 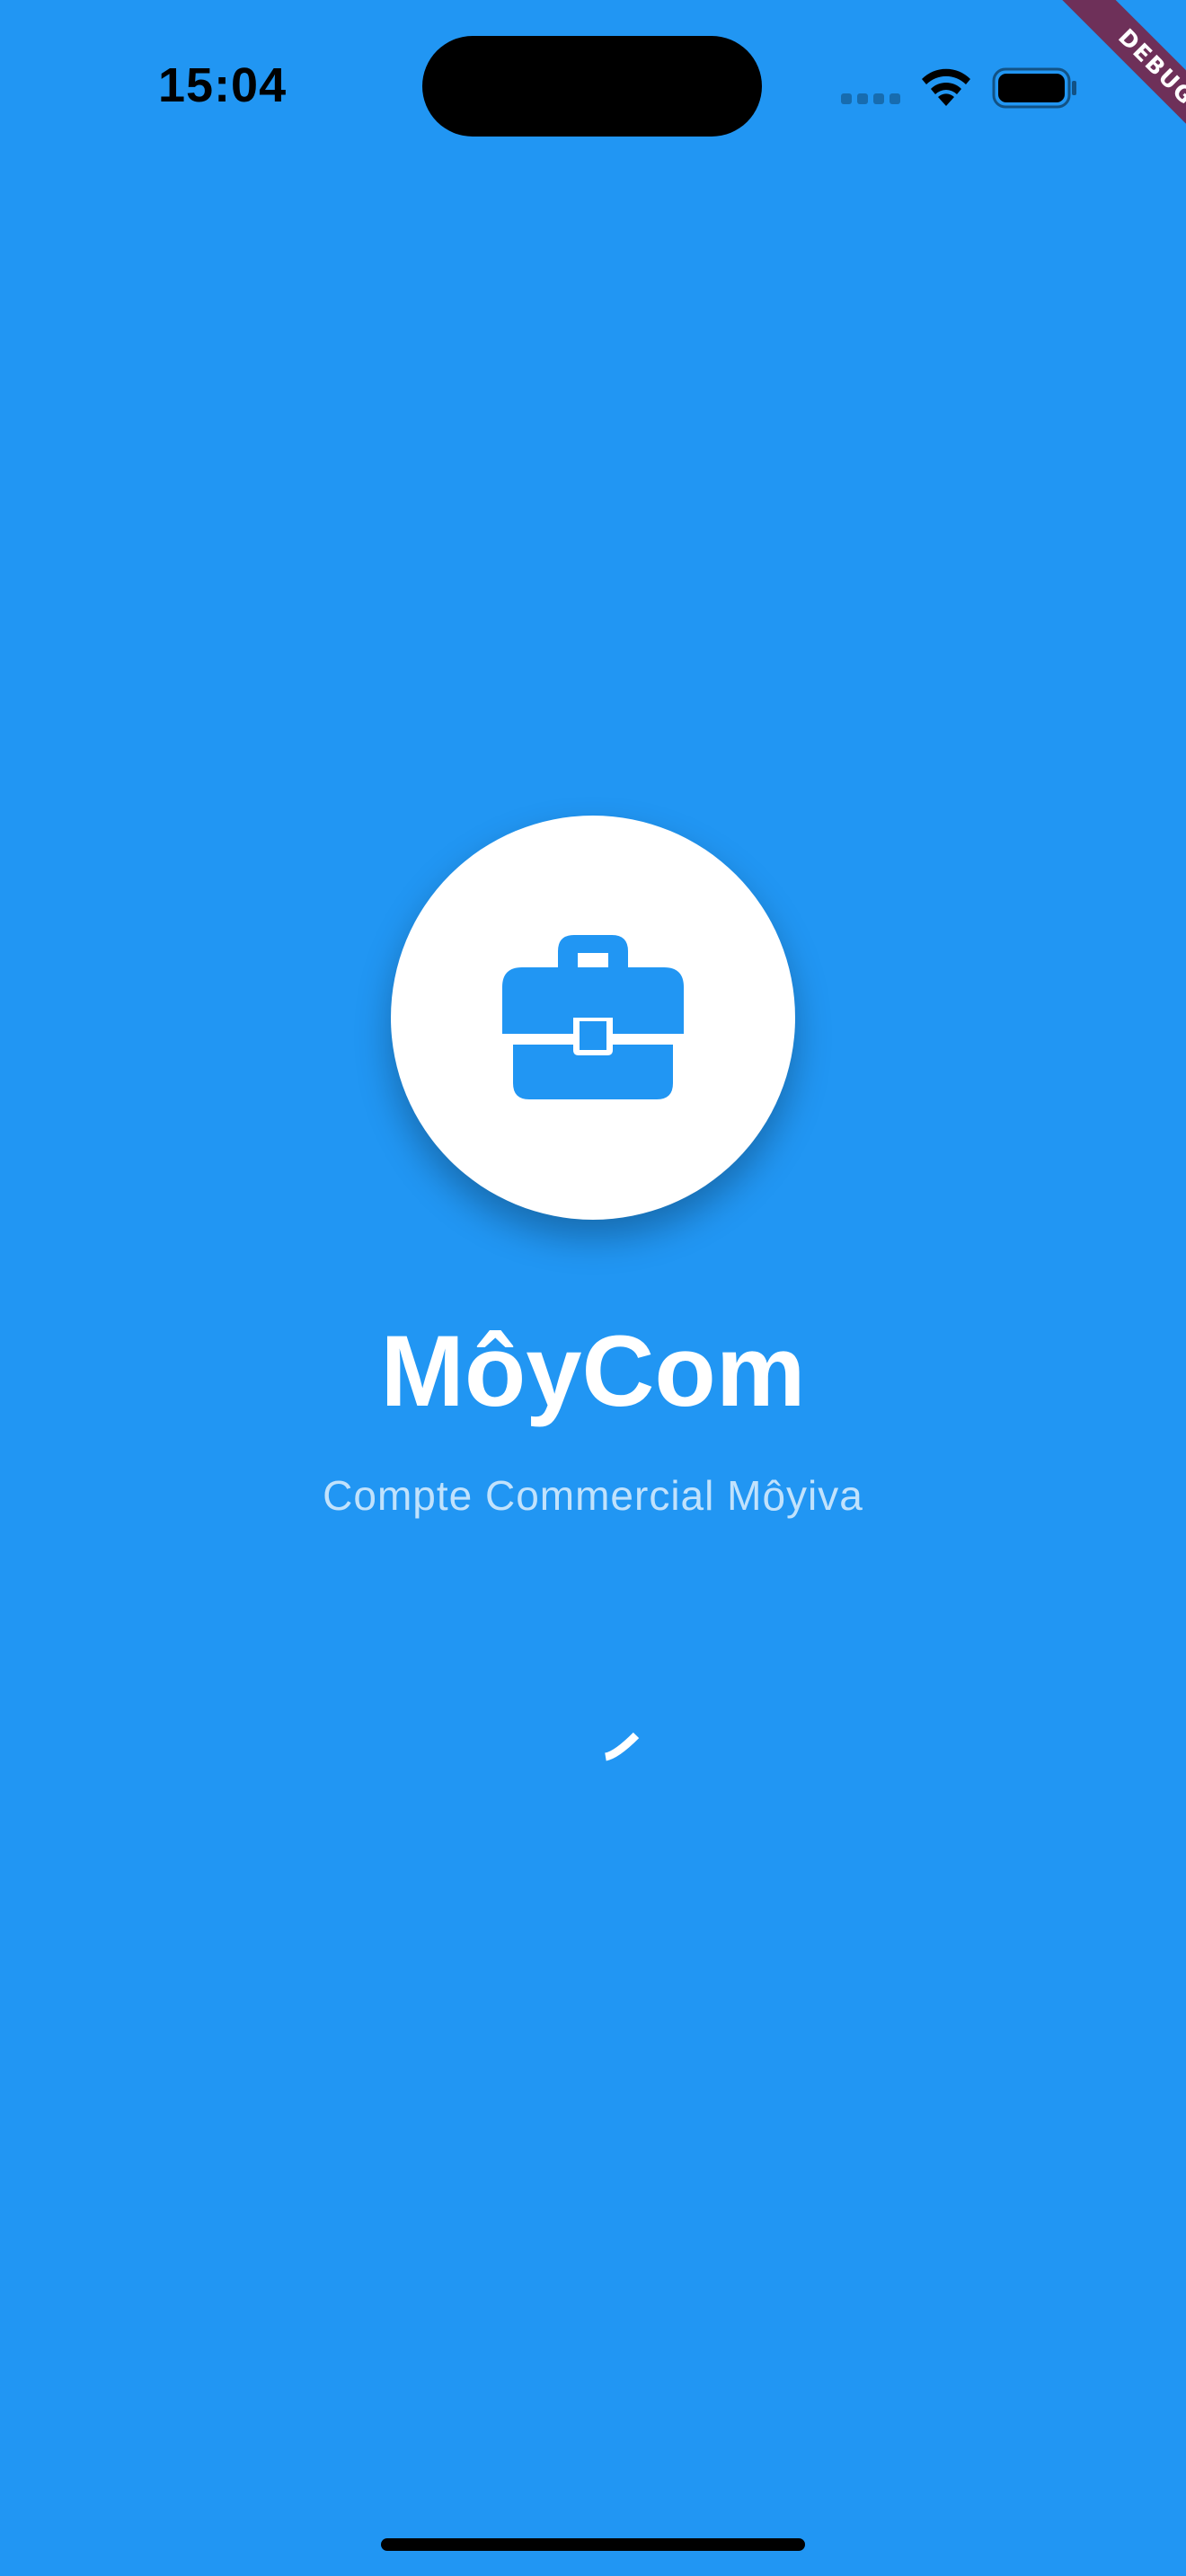 What do you see at coordinates (592, 86) in the screenshot?
I see `dynamic-island` at bounding box center [592, 86].